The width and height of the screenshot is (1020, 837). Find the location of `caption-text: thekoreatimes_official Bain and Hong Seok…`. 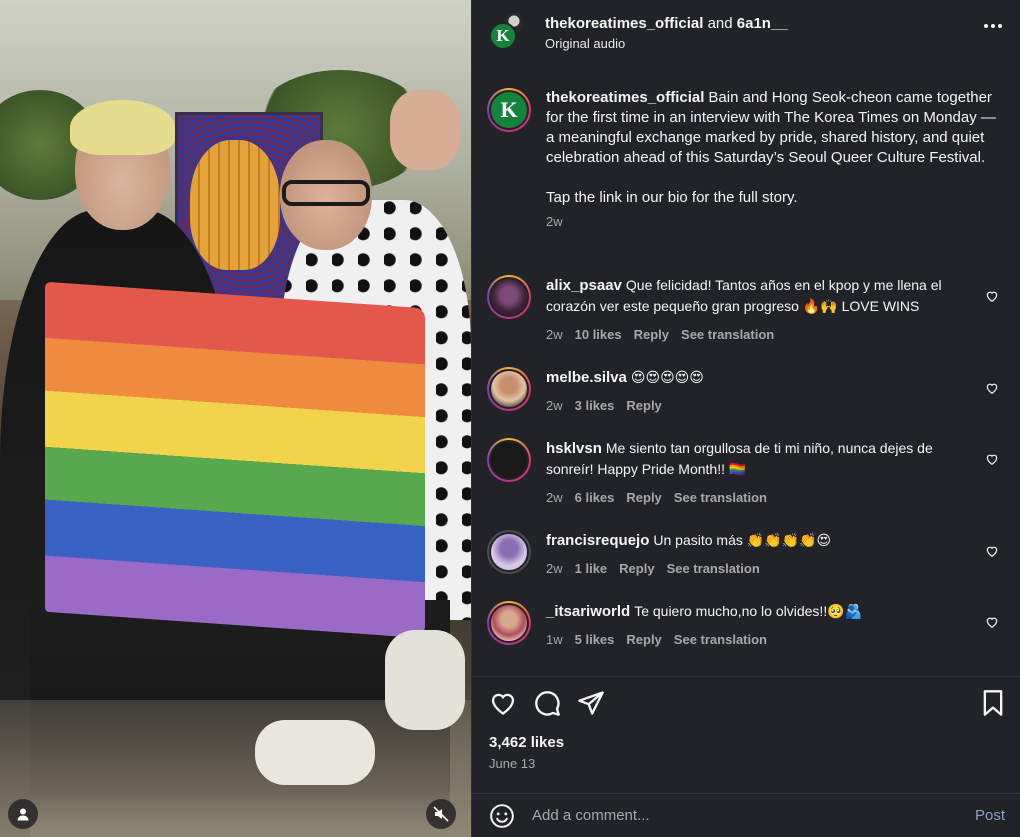

caption-text: thekoreatimes_official Bain and Hong Seok… is located at coordinates (771, 128).